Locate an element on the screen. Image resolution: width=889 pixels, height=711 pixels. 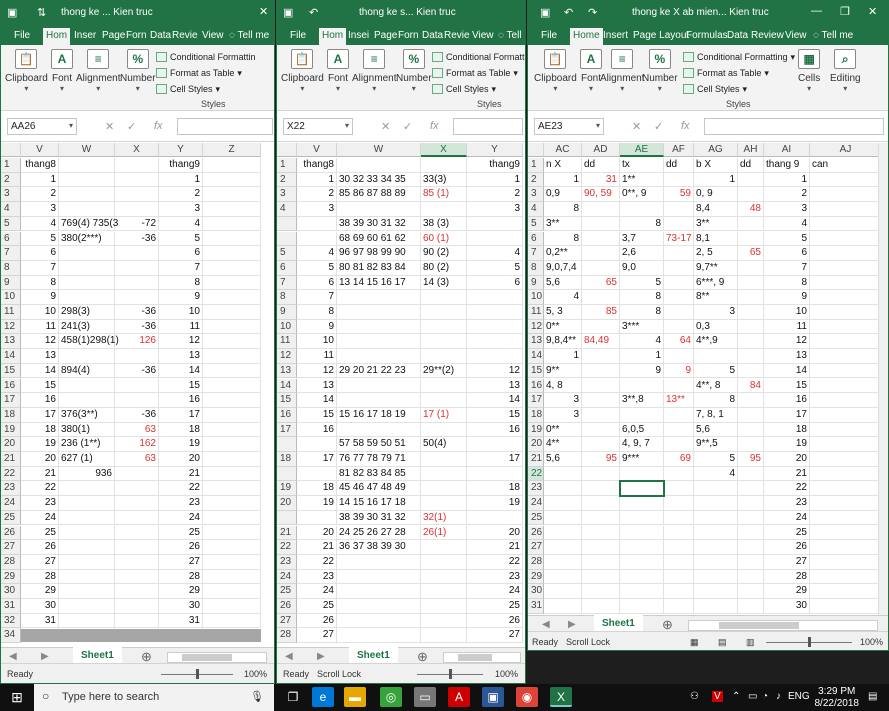
row-header: 6 is located at coordinates (11, 239).